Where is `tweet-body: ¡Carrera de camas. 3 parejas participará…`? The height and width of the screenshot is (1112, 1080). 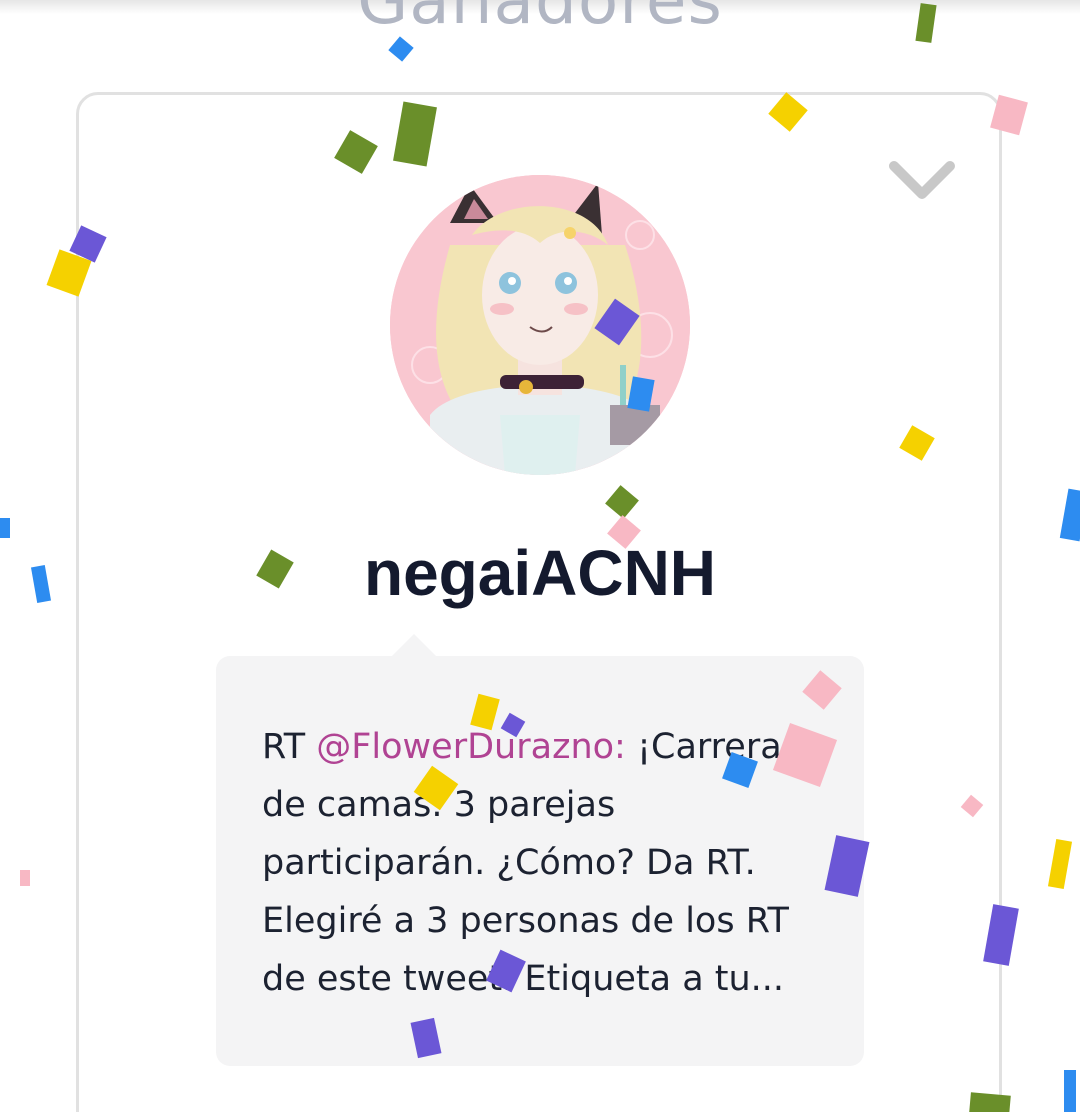
tweet-body: ¡Carrera de camas. 3 parejas participará… is located at coordinates (525, 863).